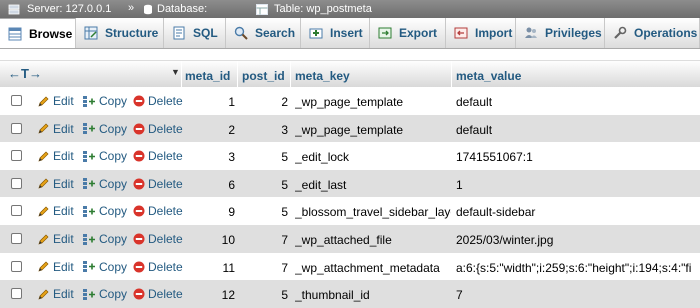 The width and height of the screenshot is (700, 308). What do you see at coordinates (38, 33) in the screenshot?
I see `tab-browse: Browse` at bounding box center [38, 33].